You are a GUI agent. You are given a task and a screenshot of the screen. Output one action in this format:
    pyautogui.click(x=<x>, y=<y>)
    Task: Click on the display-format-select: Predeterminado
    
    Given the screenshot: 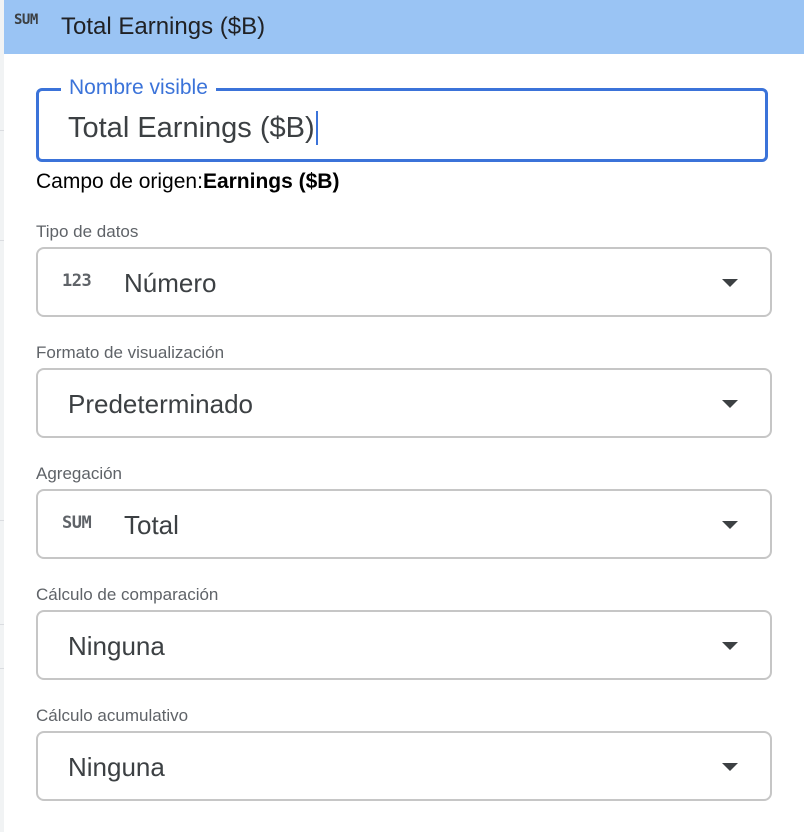 What is the action you would take?
    pyautogui.click(x=404, y=403)
    